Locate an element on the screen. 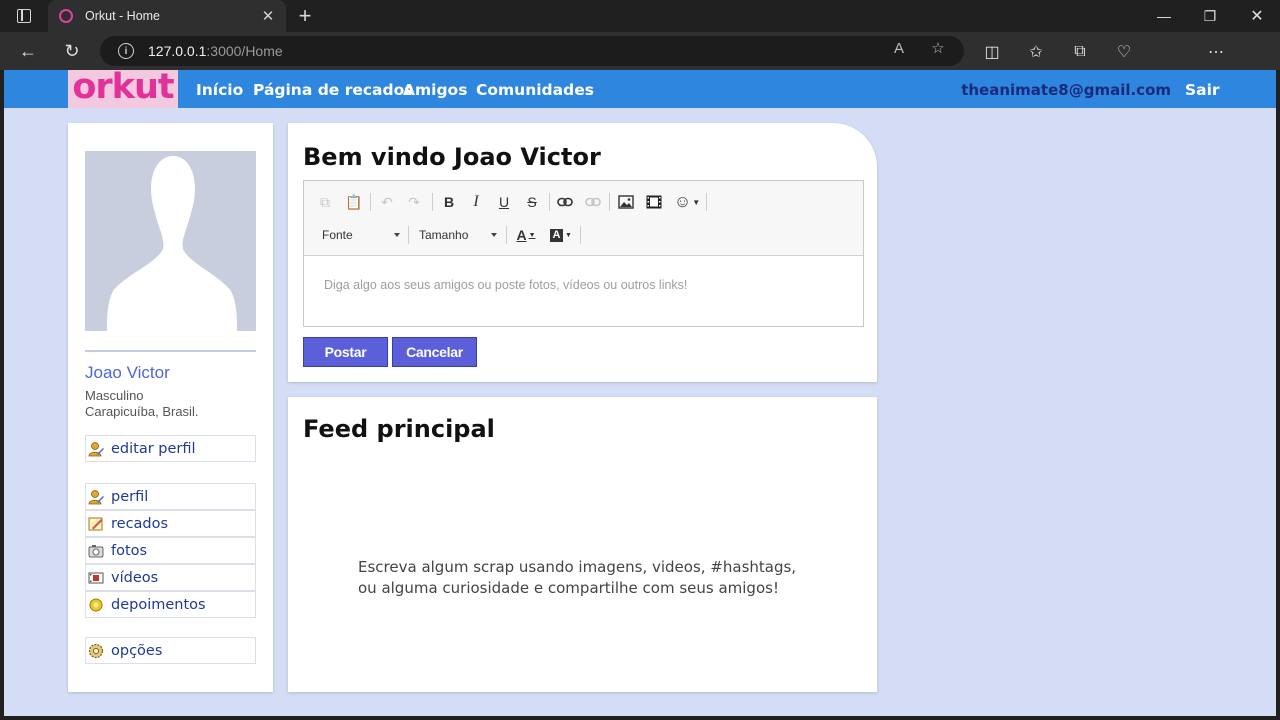 Image resolution: width=1280 pixels, height=720 pixels. address-bar: i 127.0.0.1:3000/Home is located at coordinates (532, 51).